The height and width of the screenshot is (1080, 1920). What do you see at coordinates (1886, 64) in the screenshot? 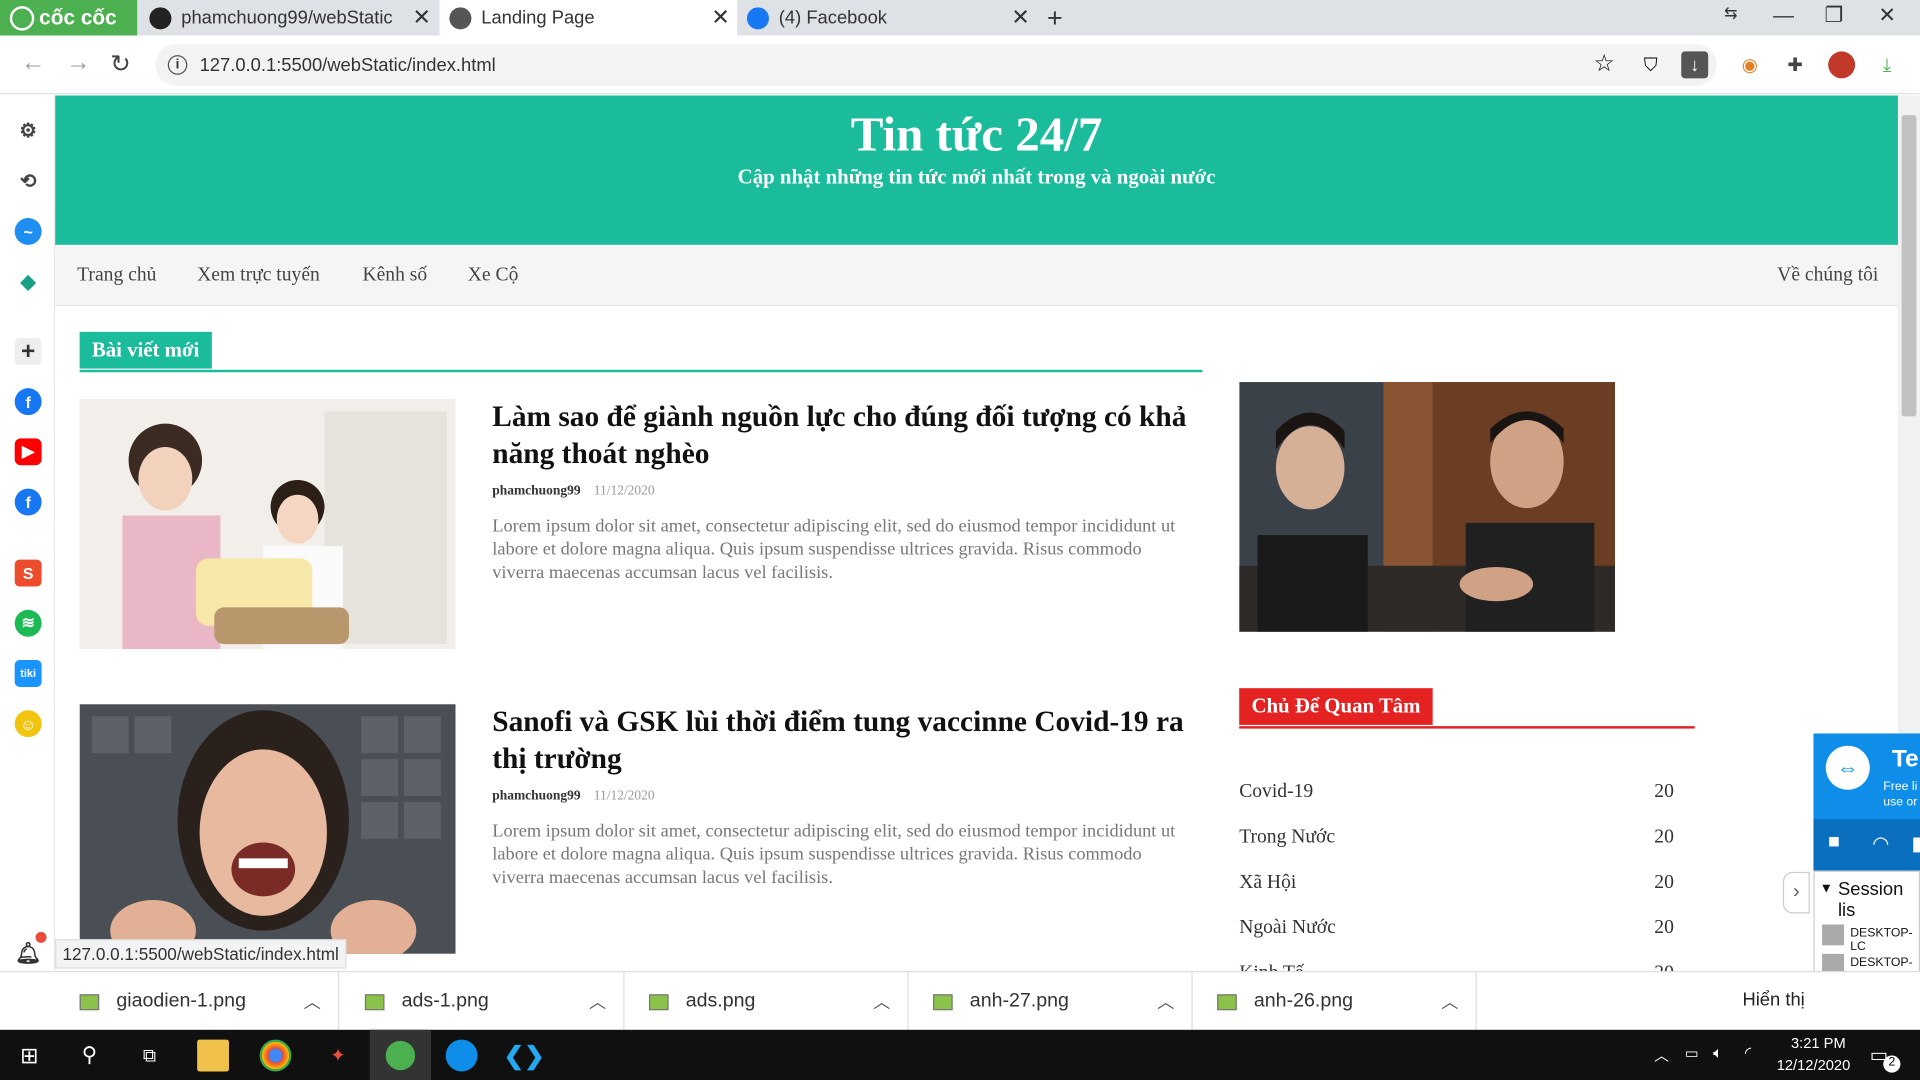
I see `download-arrow-icon: ⤓` at bounding box center [1886, 64].